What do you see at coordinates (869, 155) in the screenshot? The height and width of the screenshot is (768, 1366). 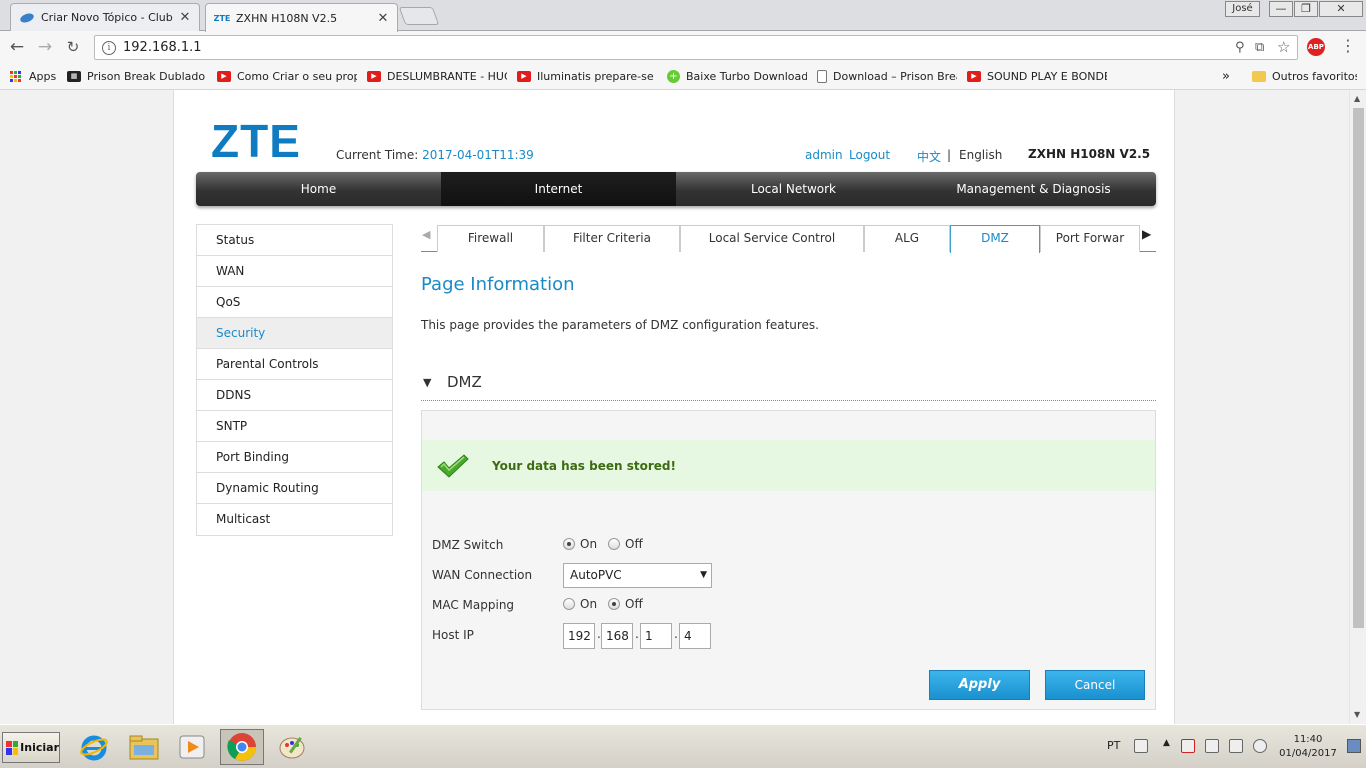 I see `logout-link: Logout` at bounding box center [869, 155].